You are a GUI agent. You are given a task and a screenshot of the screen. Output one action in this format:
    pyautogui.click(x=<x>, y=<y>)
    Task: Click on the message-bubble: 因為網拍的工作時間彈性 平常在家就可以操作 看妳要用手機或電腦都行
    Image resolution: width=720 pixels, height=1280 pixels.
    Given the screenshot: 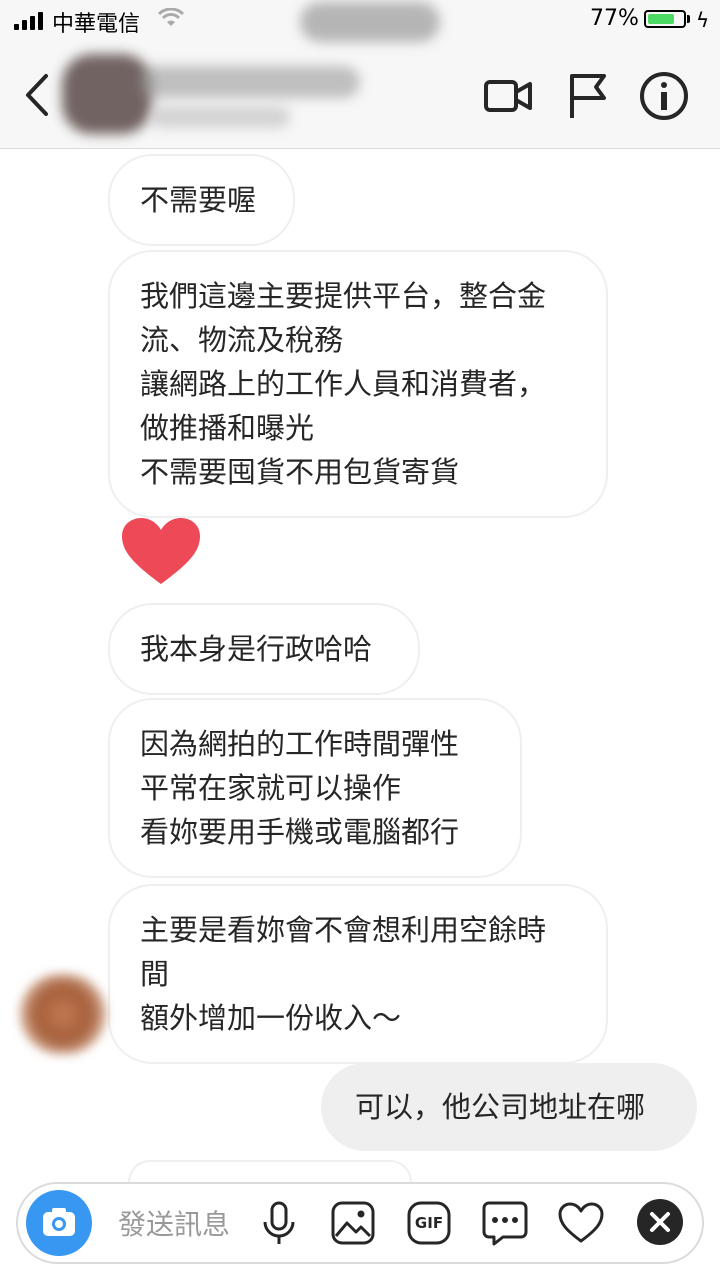 What is the action you would take?
    pyautogui.click(x=315, y=788)
    